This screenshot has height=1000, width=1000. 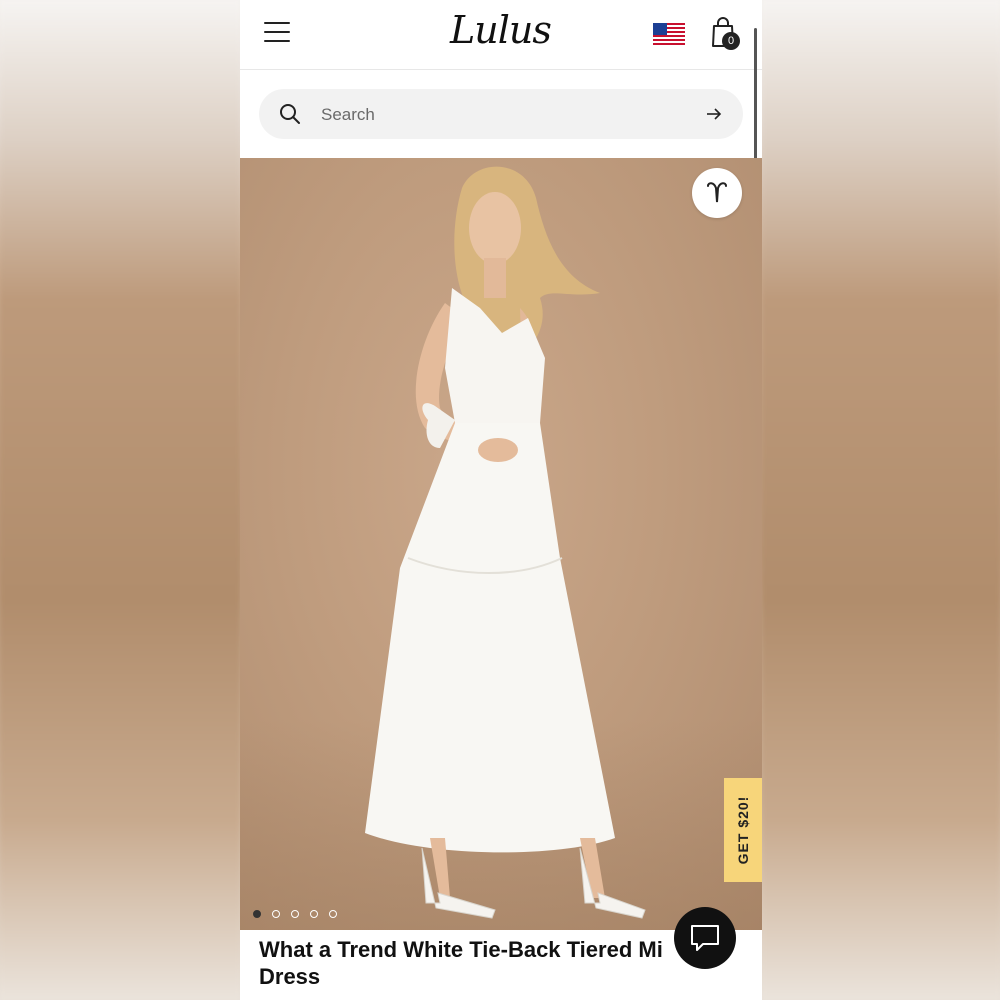 I want to click on carousel-pagination, so click(x=300, y=911).